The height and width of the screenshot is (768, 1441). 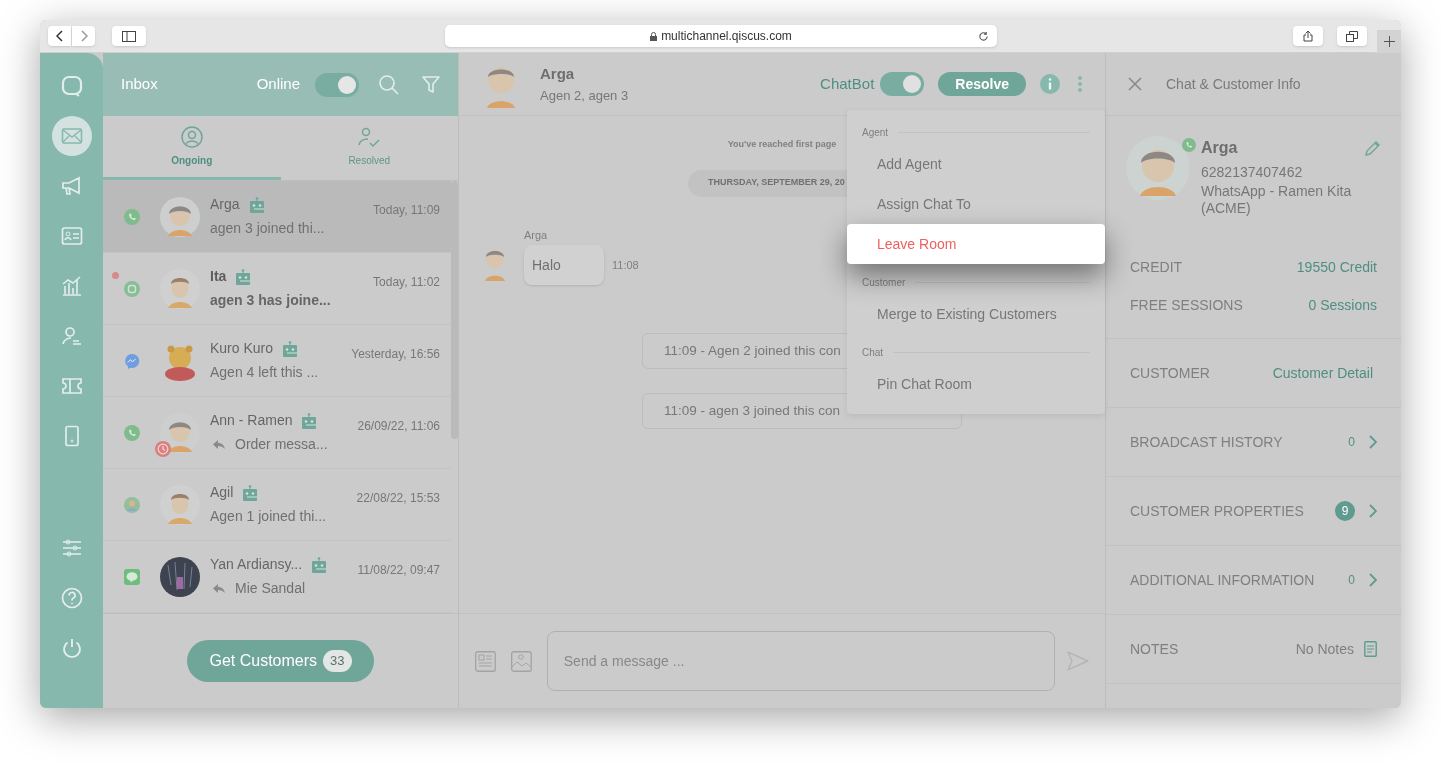 What do you see at coordinates (389, 84) in the screenshot?
I see `search-icon` at bounding box center [389, 84].